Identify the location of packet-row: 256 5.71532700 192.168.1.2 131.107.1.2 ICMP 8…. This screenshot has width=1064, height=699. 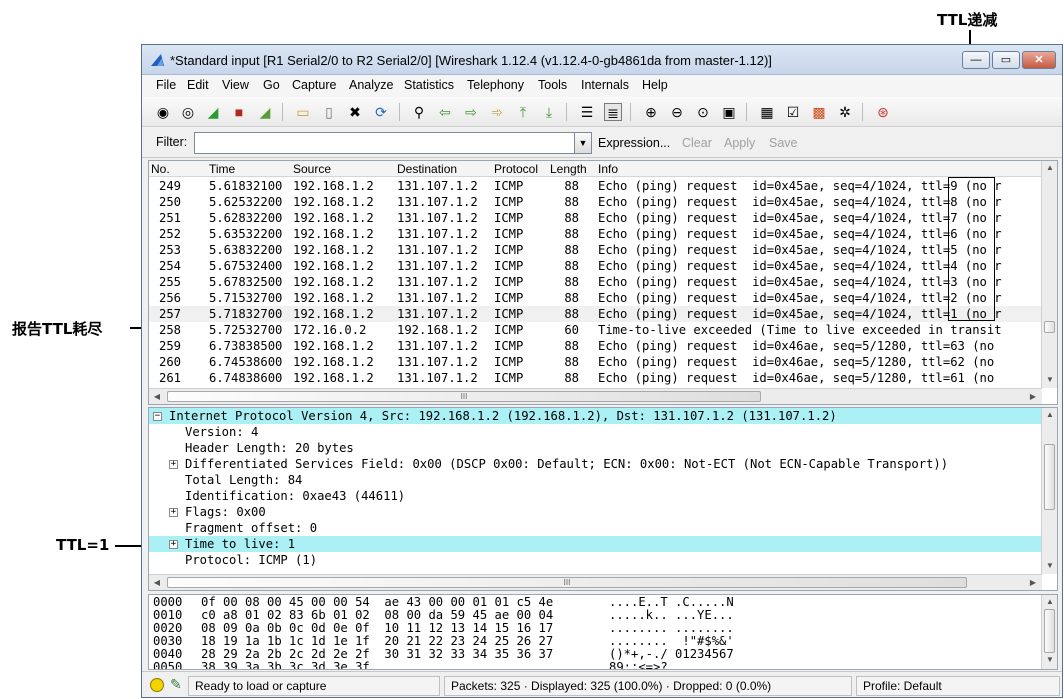
(596, 298).